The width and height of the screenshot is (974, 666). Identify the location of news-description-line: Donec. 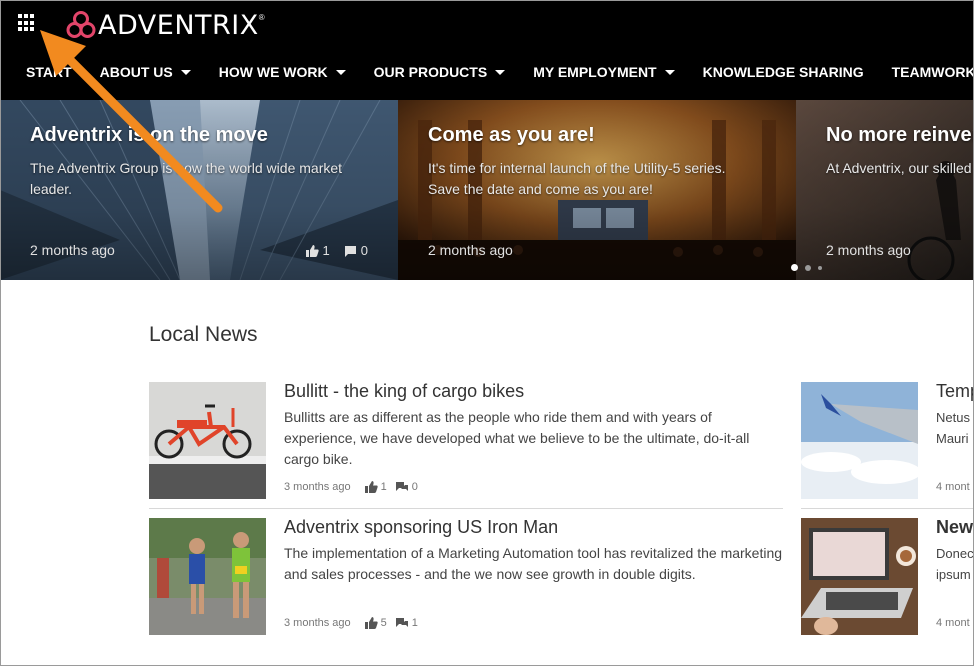
(955, 553).